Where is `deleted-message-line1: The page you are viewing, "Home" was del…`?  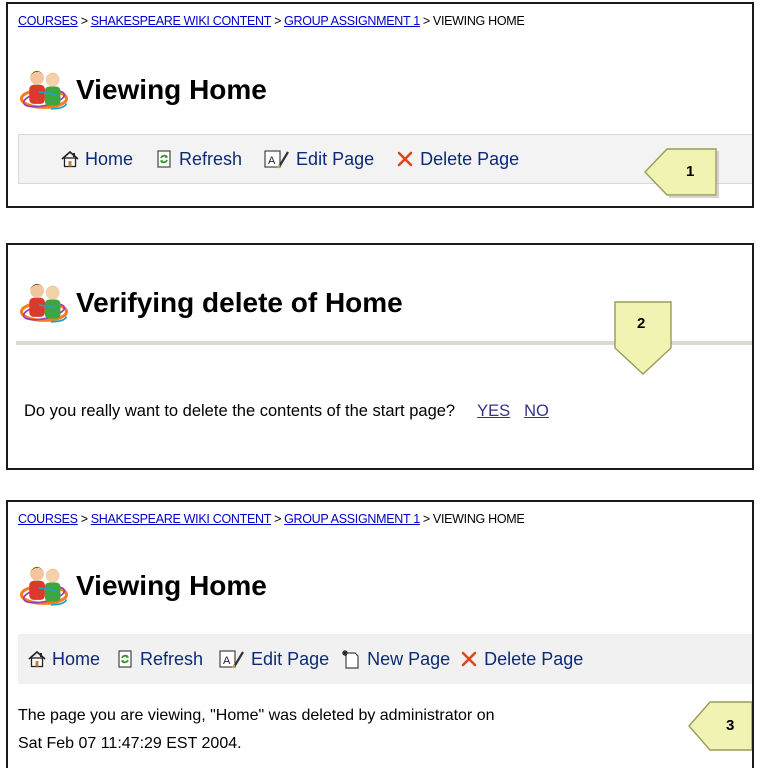
deleted-message-line1: The page you are viewing, "Home" was del… is located at coordinates (256, 715).